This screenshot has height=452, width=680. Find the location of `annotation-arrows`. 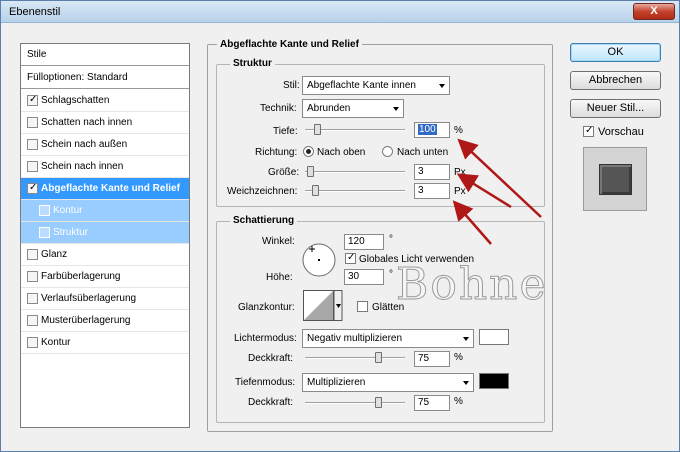

annotation-arrows is located at coordinates (497, 191).